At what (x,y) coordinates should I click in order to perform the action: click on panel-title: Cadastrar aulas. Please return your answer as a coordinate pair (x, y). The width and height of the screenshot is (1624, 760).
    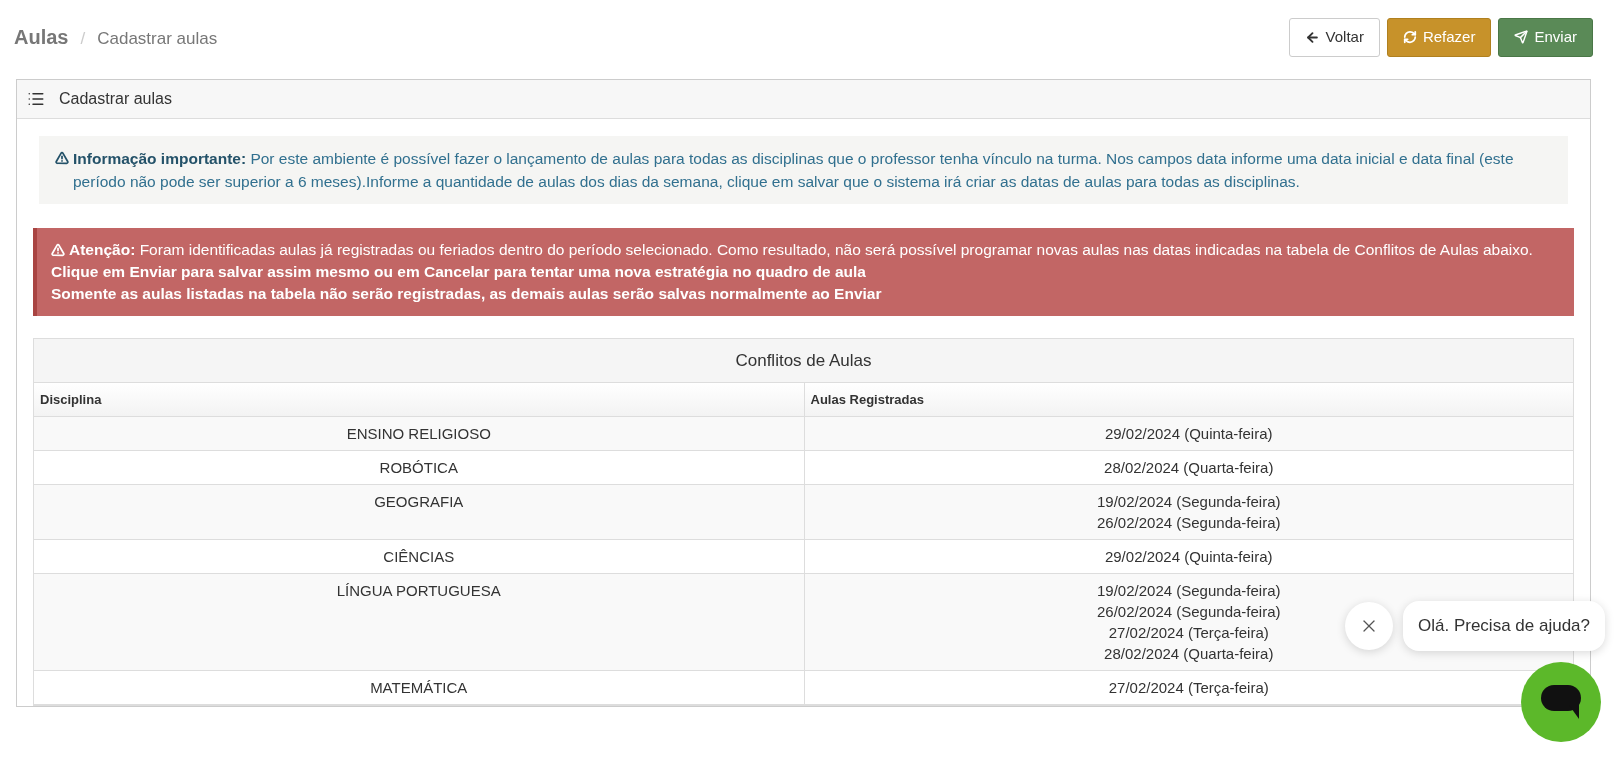
    Looking at the image, I should click on (115, 99).